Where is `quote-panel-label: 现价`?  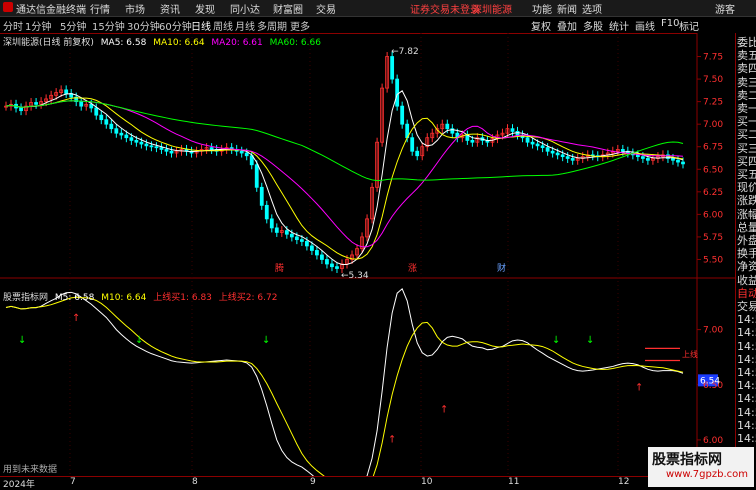 quote-panel-label: 现价 is located at coordinates (746, 188).